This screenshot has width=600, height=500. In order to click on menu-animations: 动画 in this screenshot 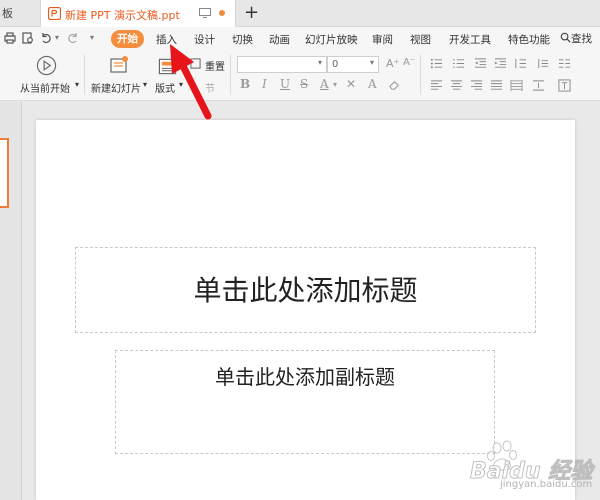, I will do `click(279, 39)`.